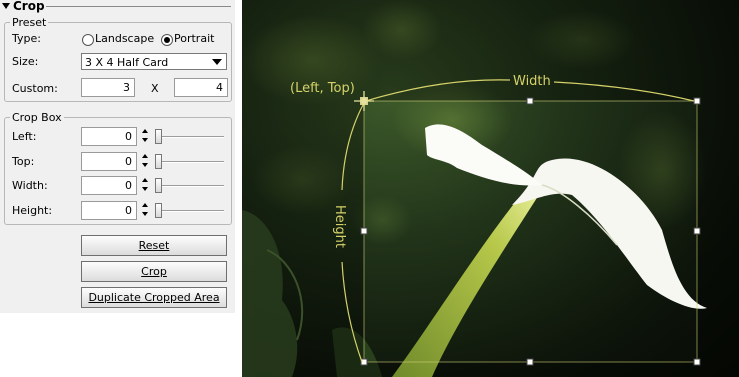 The width and height of the screenshot is (739, 377). Describe the element at coordinates (25, 61) in the screenshot. I see `size-label: Size:` at that location.